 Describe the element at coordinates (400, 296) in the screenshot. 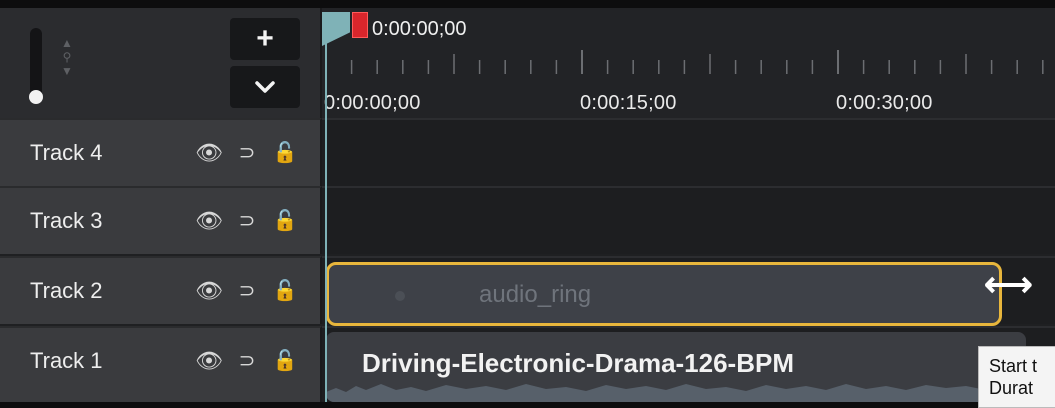

I see `clip-icon` at that location.